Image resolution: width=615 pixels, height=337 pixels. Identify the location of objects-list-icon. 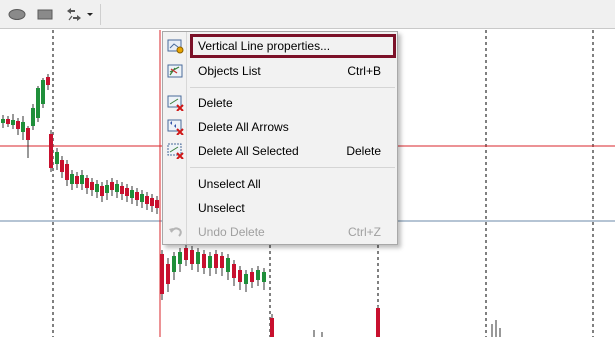
(175, 71).